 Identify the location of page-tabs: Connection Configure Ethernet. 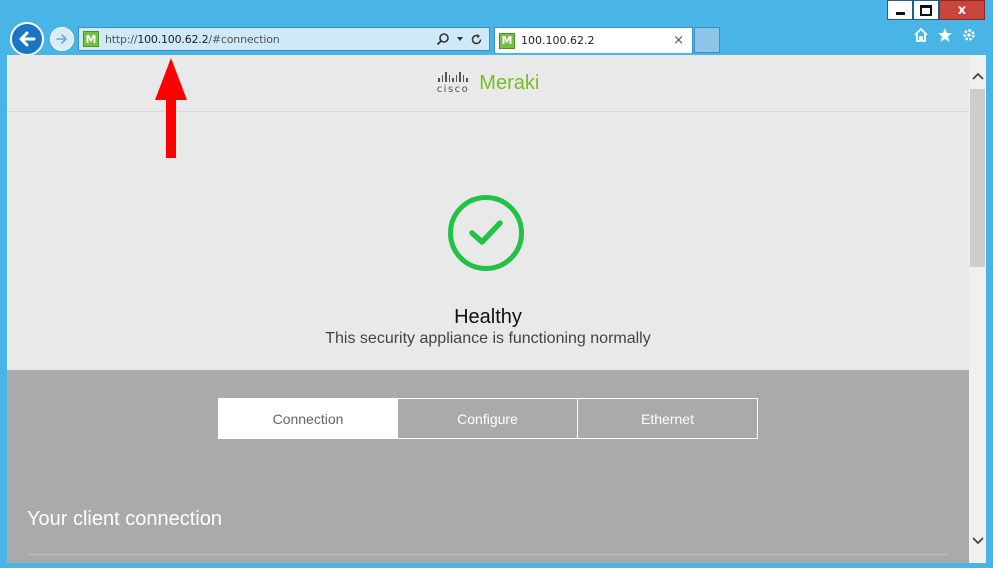
(488, 418).